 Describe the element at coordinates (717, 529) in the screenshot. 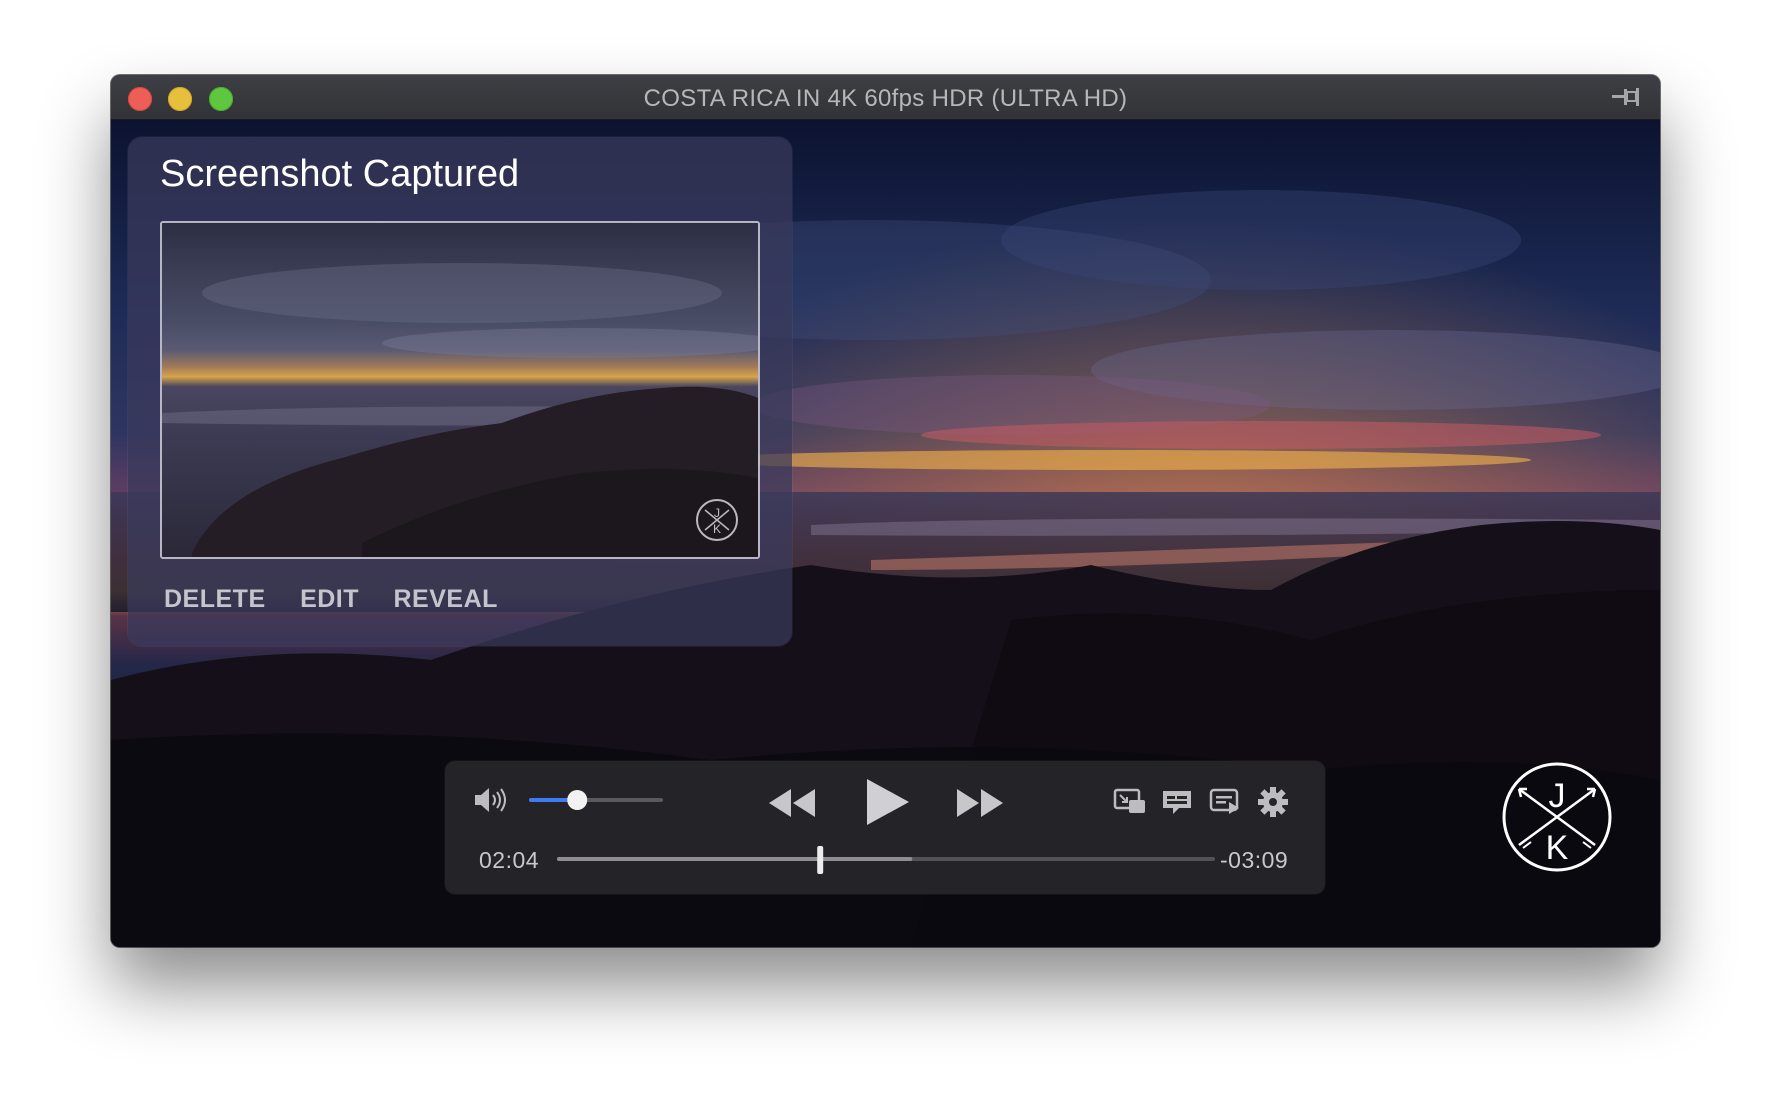

I see `thumb-logo-letter-k: K` at that location.